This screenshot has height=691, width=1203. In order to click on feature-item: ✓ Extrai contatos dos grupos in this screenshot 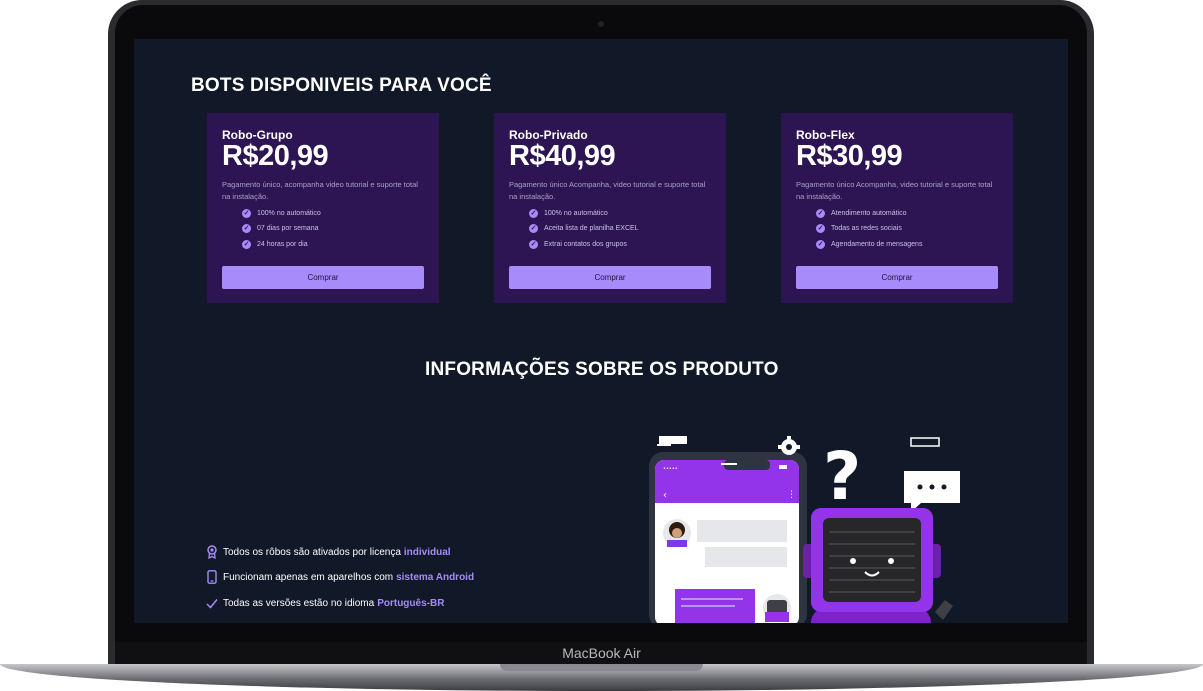, I will do `click(578, 244)`.